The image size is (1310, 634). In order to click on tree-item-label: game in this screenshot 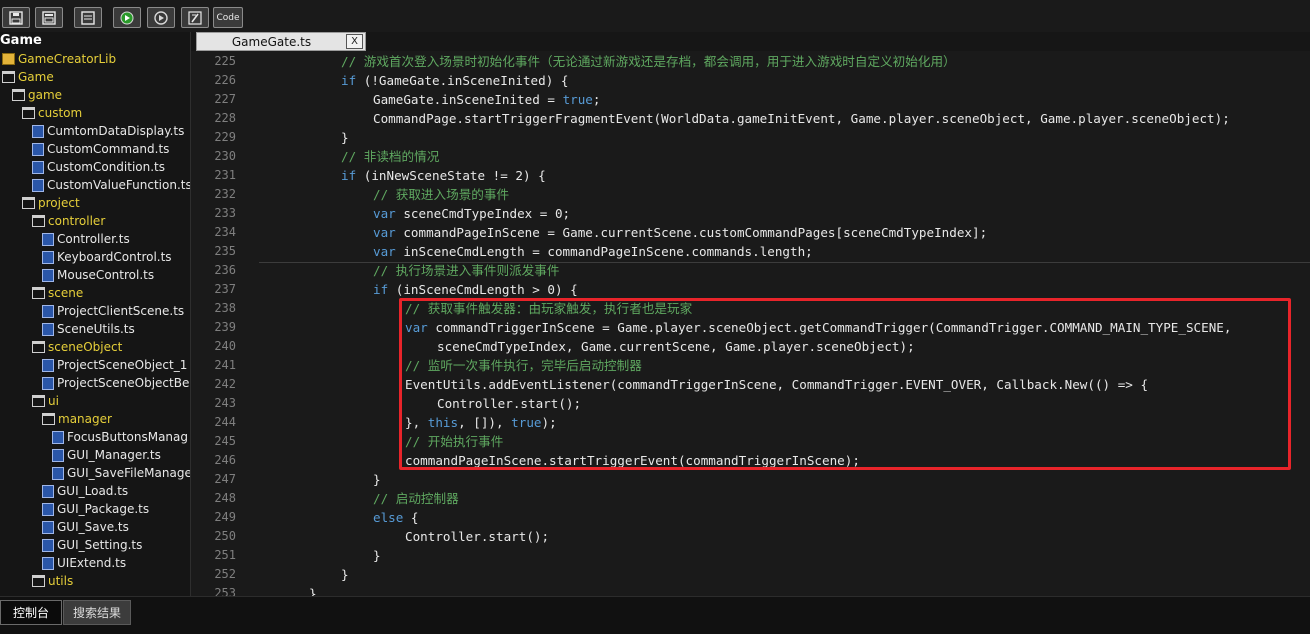, I will do `click(45, 95)`.